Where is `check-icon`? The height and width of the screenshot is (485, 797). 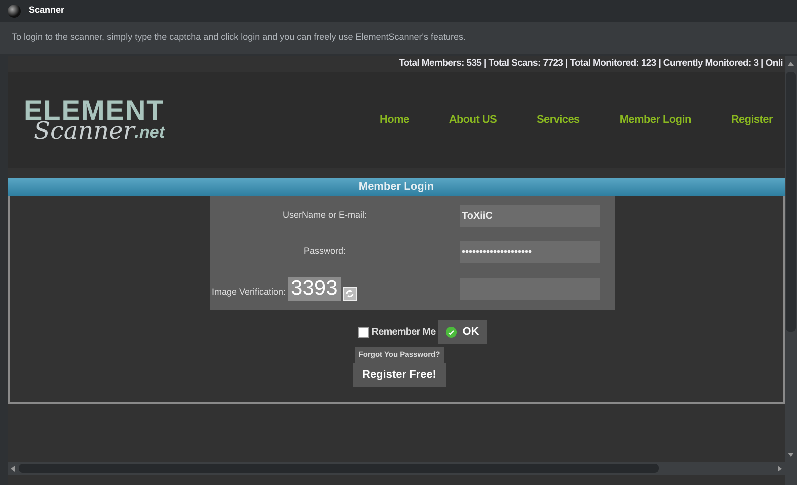 check-icon is located at coordinates (451, 332).